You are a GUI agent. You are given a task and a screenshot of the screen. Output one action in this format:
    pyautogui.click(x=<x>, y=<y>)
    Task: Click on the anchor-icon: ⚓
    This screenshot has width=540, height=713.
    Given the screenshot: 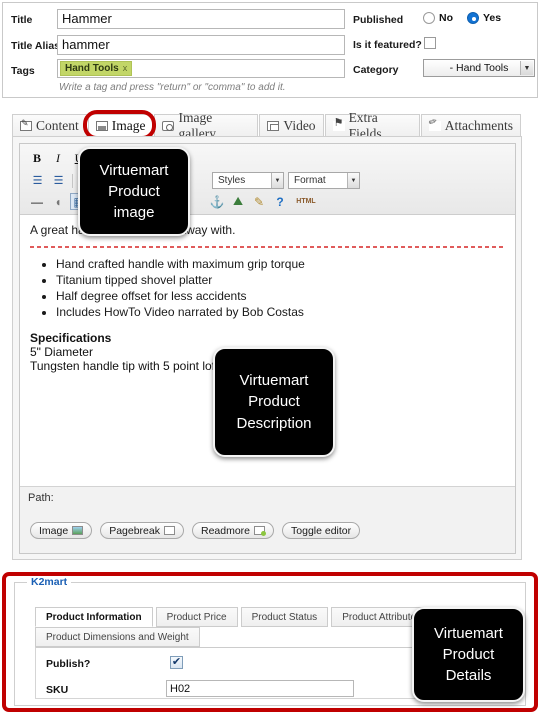 What is the action you would take?
    pyautogui.click(x=217, y=201)
    